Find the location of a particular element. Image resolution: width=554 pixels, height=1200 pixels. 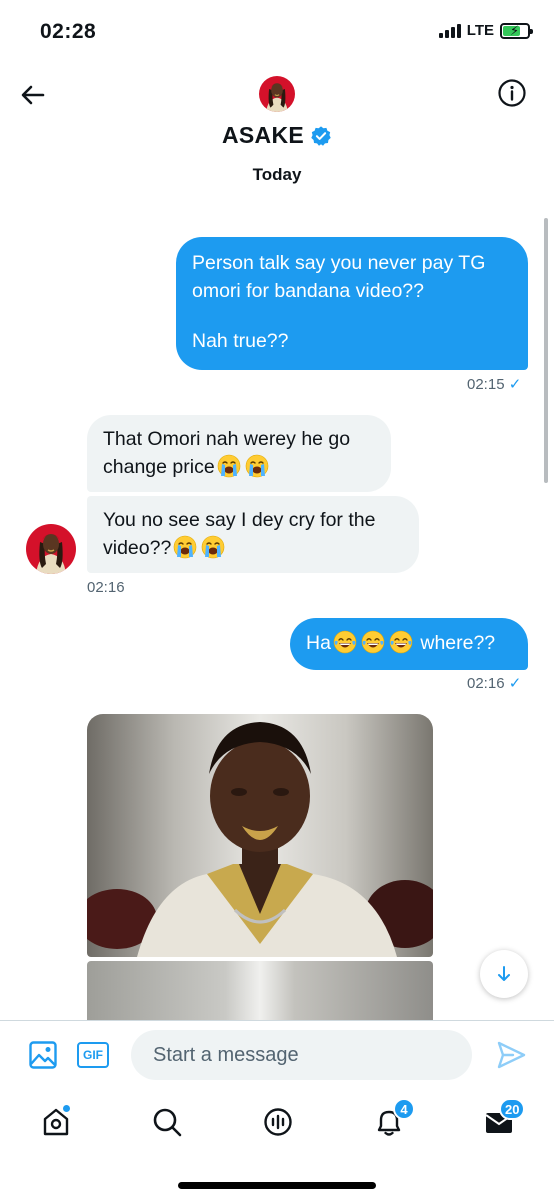

message-time: 02:15 is located at coordinates (486, 384).